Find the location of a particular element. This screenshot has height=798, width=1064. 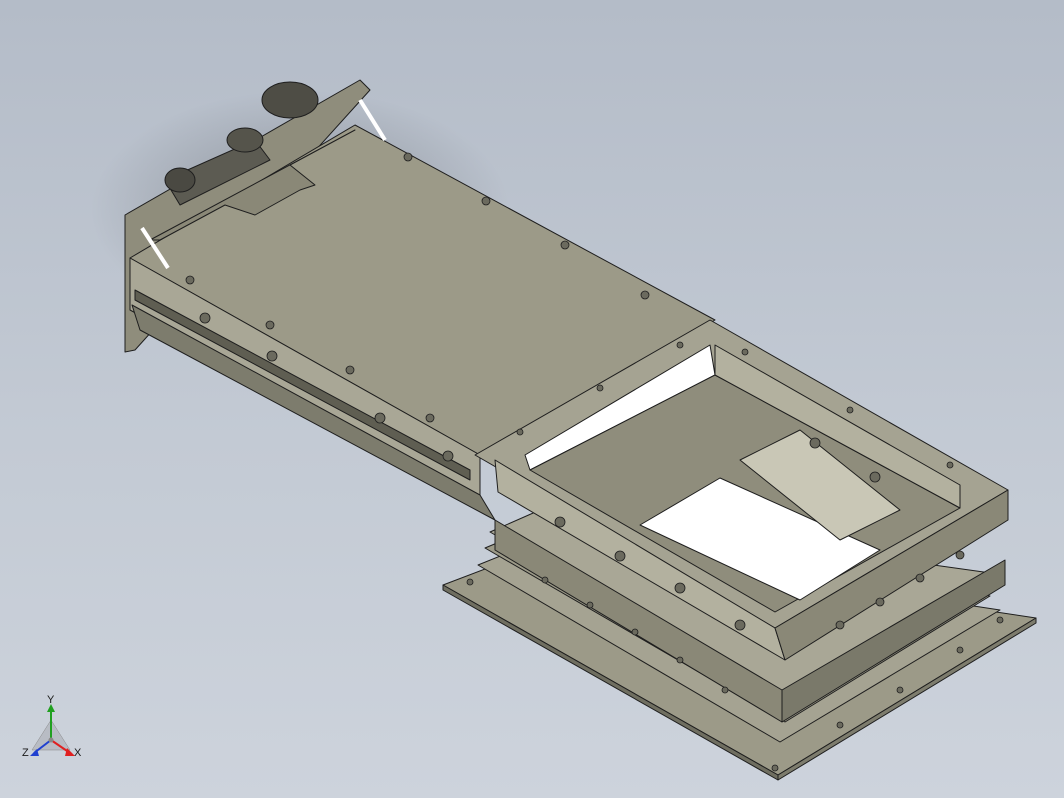

axis-label-z: Z is located at coordinates (25, 753).